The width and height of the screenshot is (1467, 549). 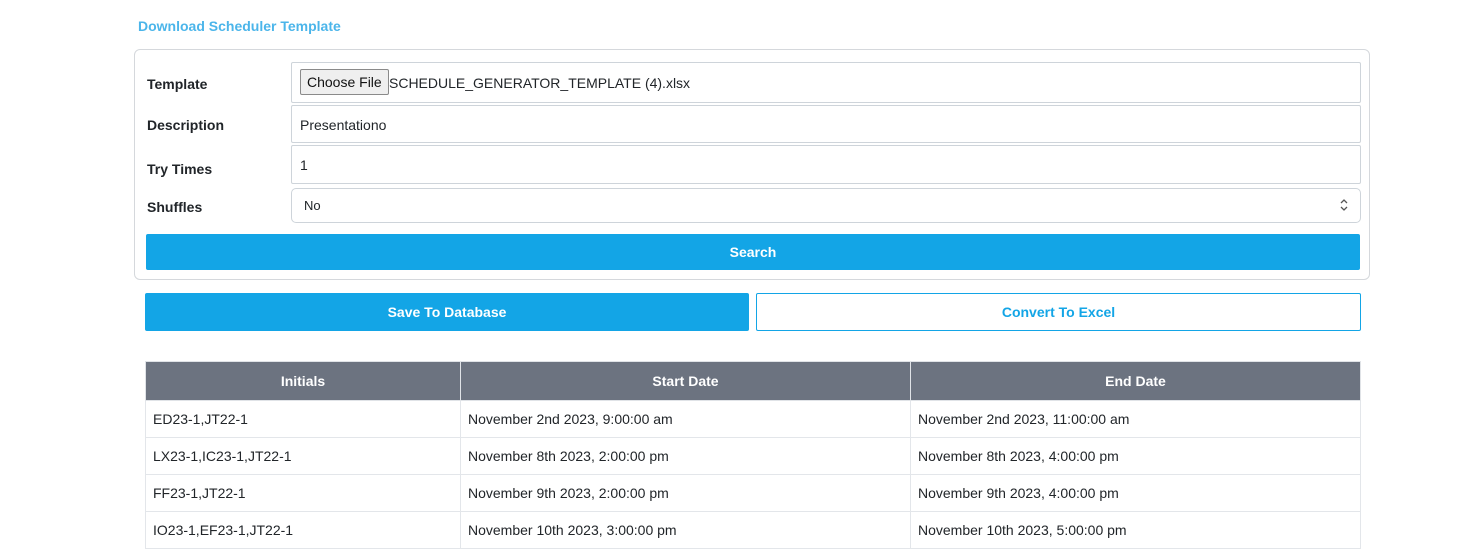 I want to click on shuffles-selected-value: No, so click(x=312, y=205).